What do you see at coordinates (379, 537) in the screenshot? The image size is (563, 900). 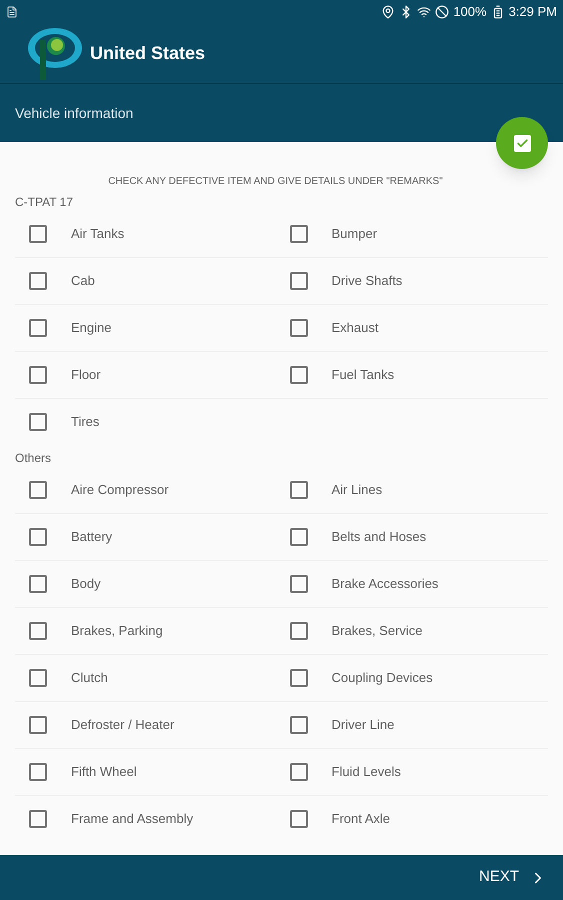 I see `item-label: Belts and Hoses` at bounding box center [379, 537].